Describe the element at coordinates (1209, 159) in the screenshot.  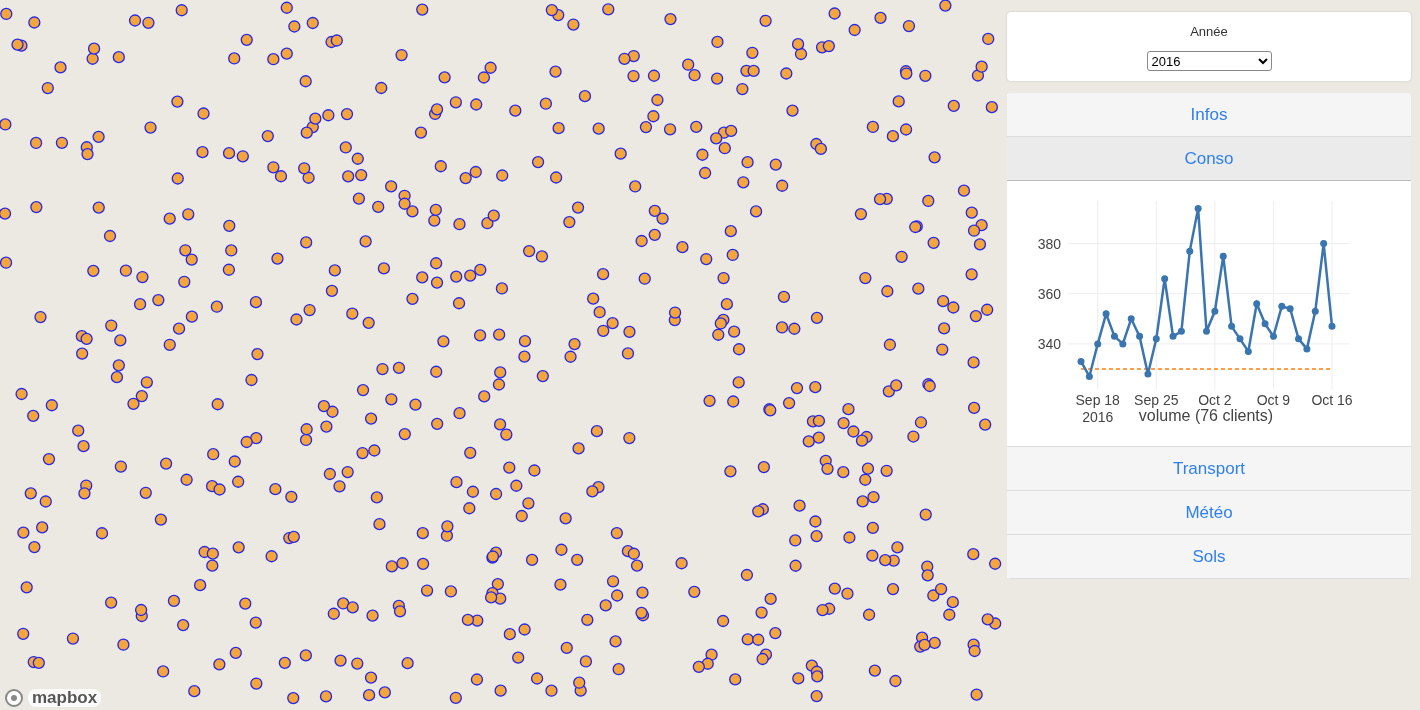
I see `accordion-header: Conso` at that location.